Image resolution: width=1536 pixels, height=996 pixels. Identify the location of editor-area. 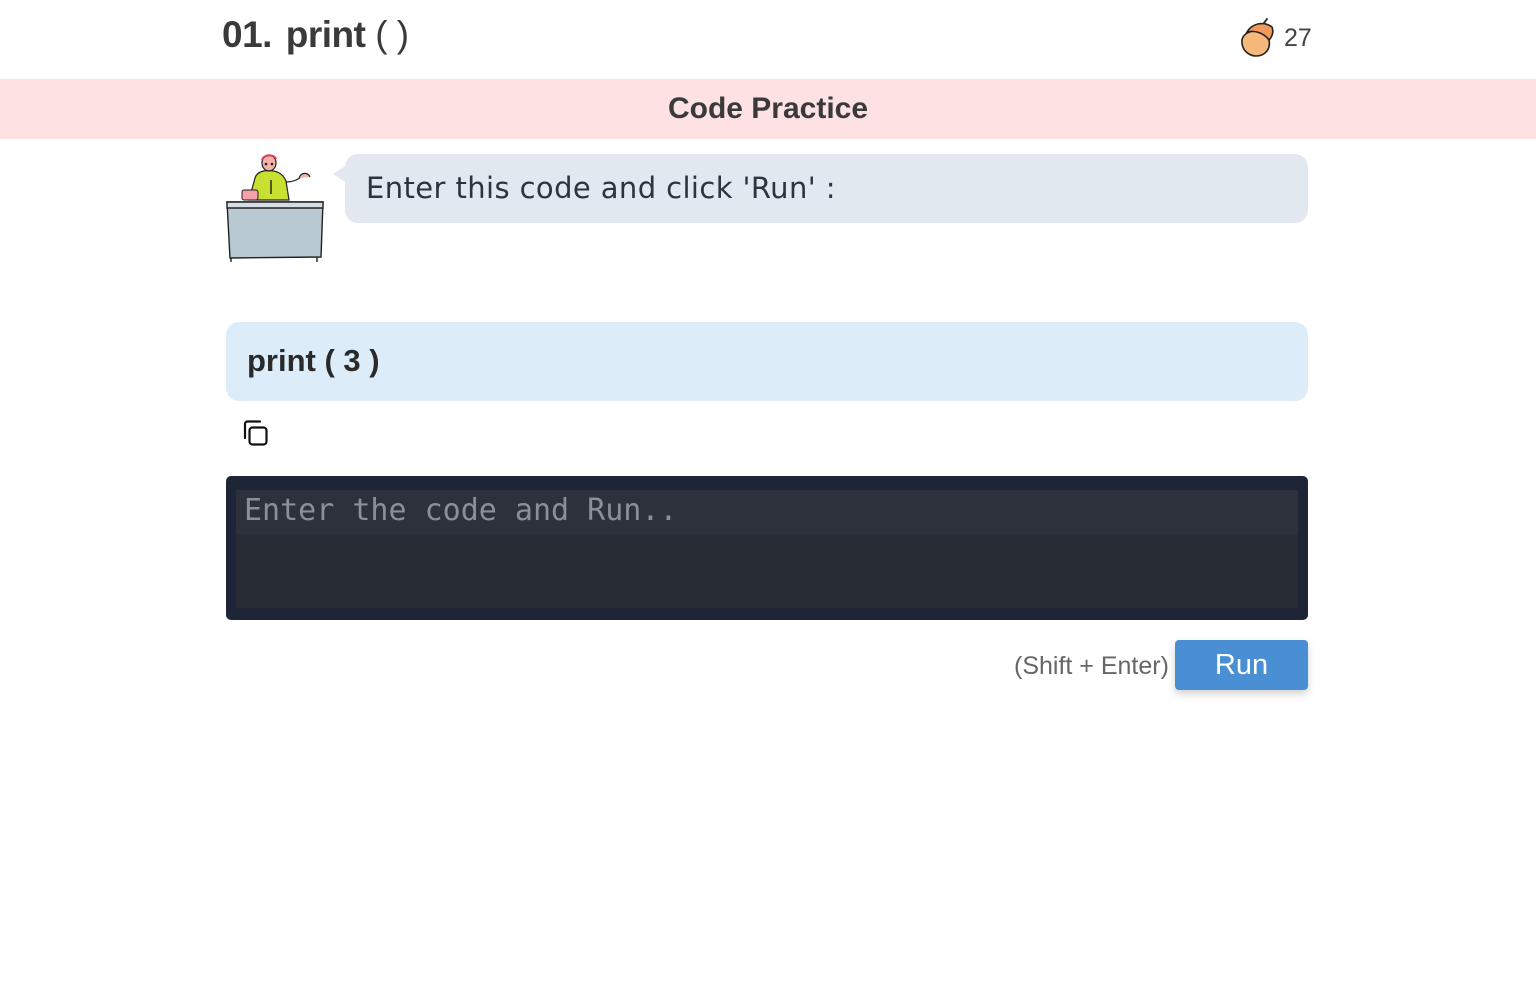
(767, 549).